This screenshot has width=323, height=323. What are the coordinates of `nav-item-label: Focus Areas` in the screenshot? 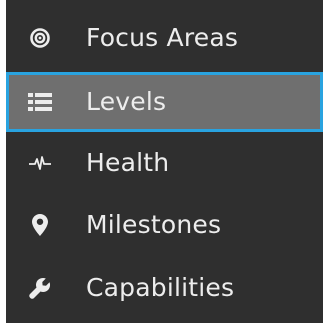 It's located at (162, 37).